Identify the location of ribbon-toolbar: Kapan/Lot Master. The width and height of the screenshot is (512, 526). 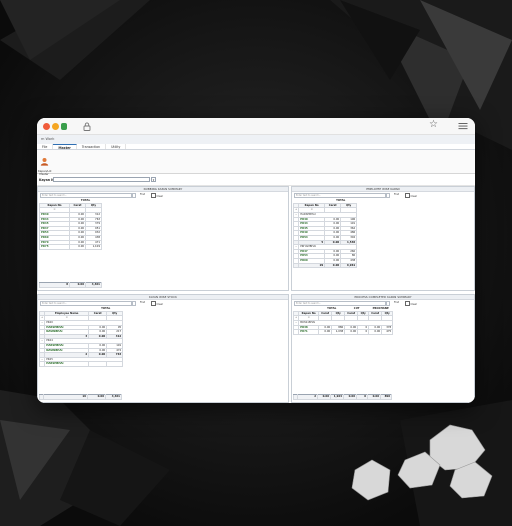
(256, 163).